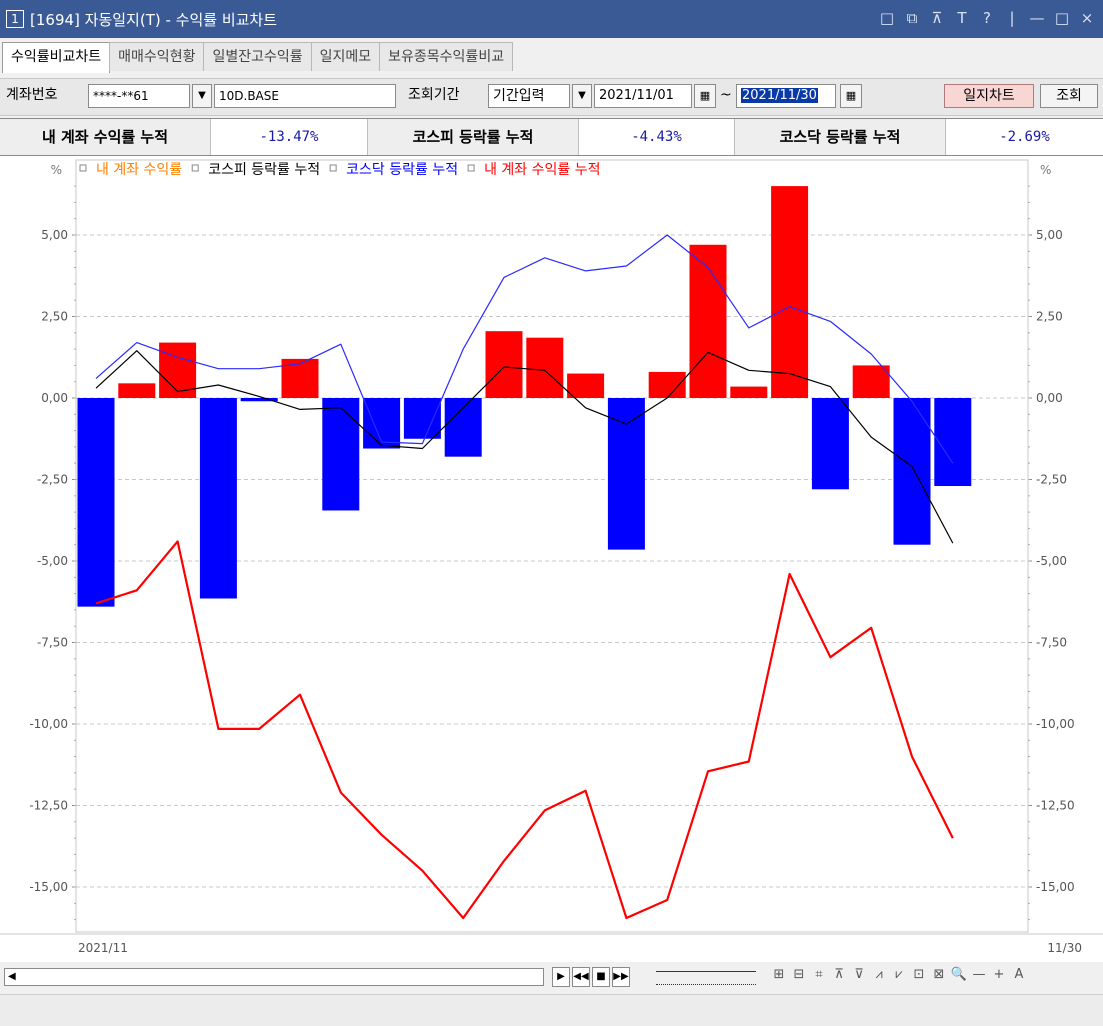 Image resolution: width=1103 pixels, height=1026 pixels. Describe the element at coordinates (962, 18) in the screenshot. I see `font-size-icon: T` at that location.